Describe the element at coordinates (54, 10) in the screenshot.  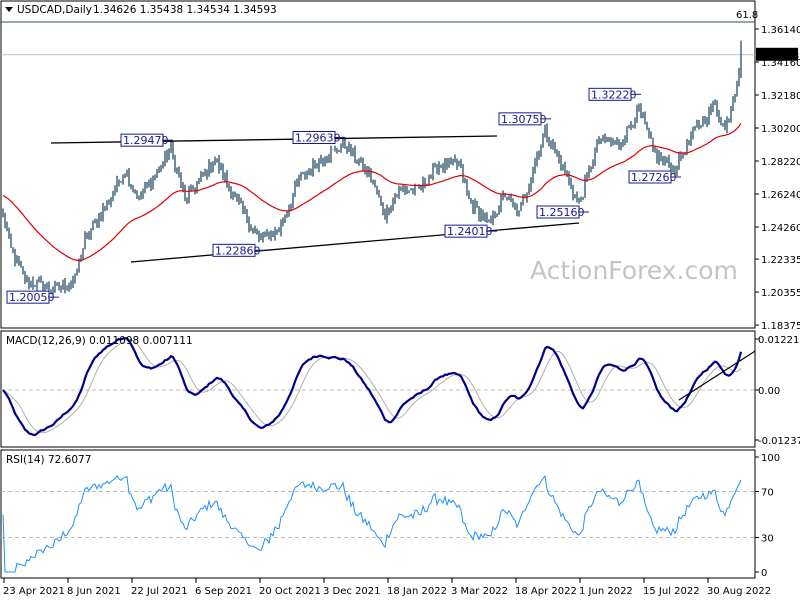
I see `symbol-title: USDCAD,Daily` at that location.